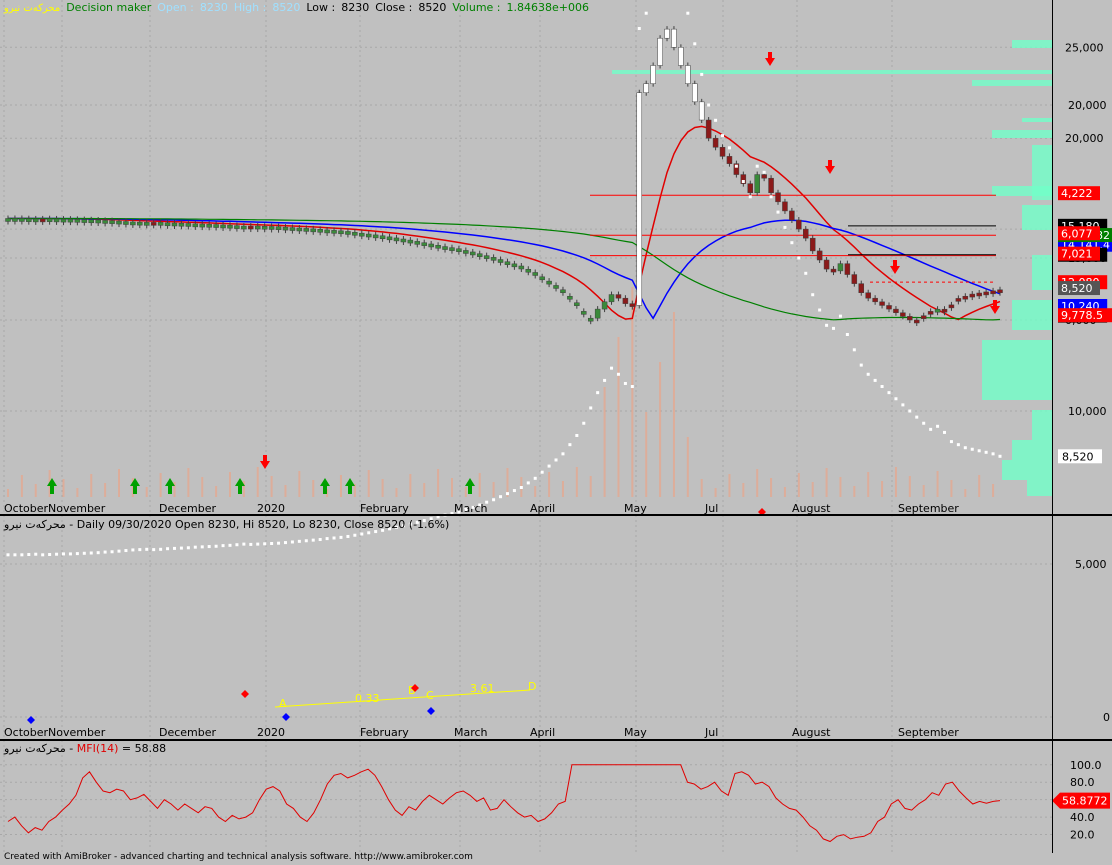 The image size is (1112, 865). I want to click on price-badge-label: 6,077, so click(1077, 233).